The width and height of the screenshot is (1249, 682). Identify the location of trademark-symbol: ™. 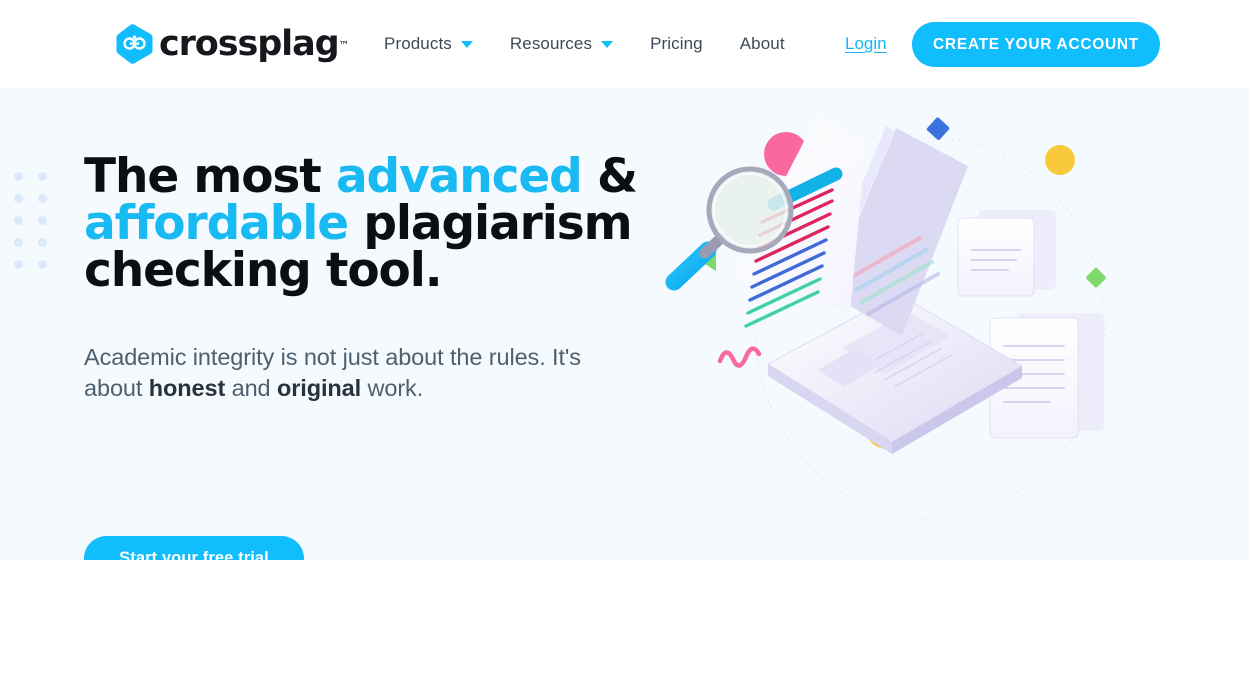
(344, 45).